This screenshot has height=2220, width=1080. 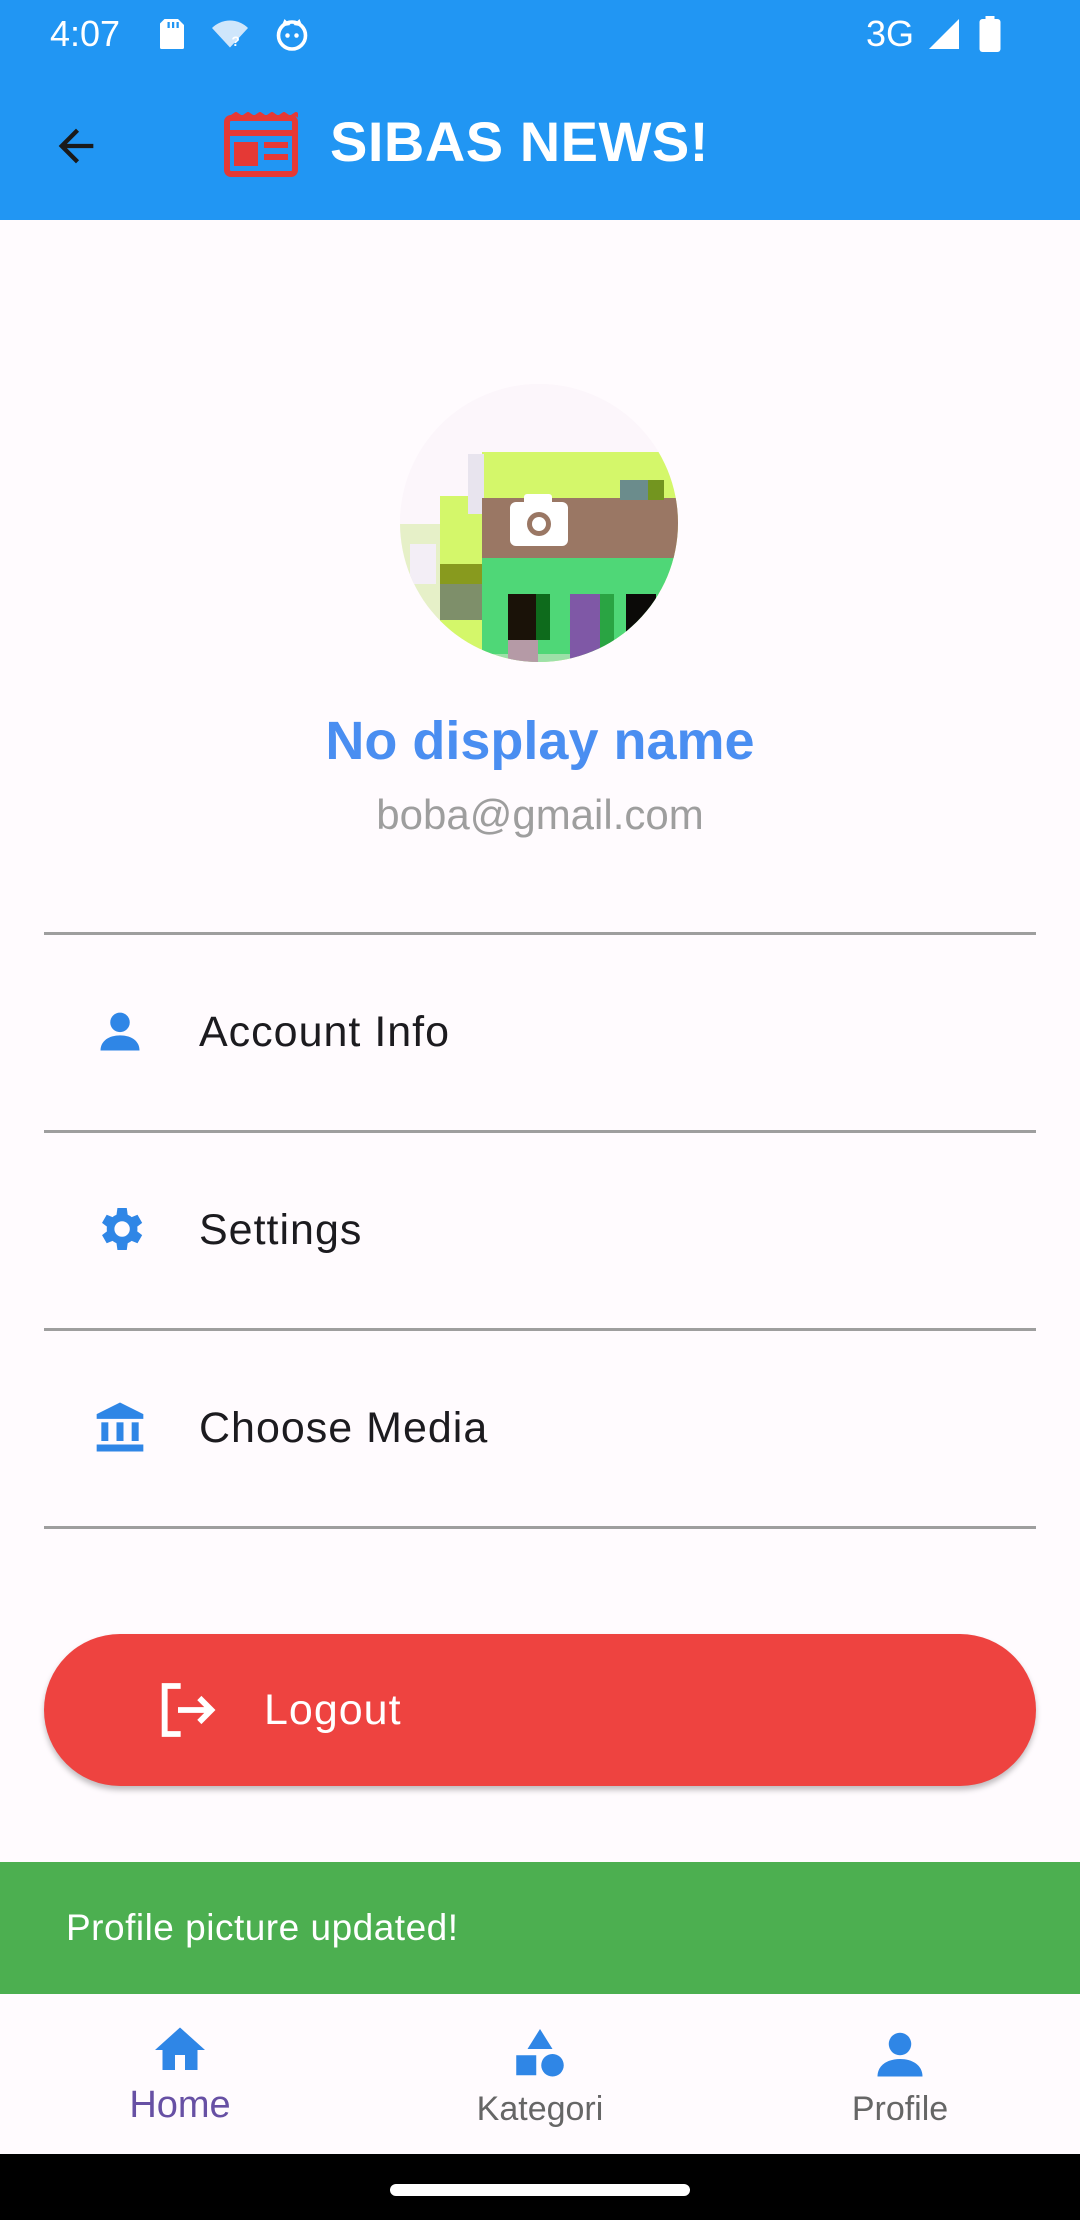 What do you see at coordinates (180, 2105) in the screenshot?
I see `nav-label: Home` at bounding box center [180, 2105].